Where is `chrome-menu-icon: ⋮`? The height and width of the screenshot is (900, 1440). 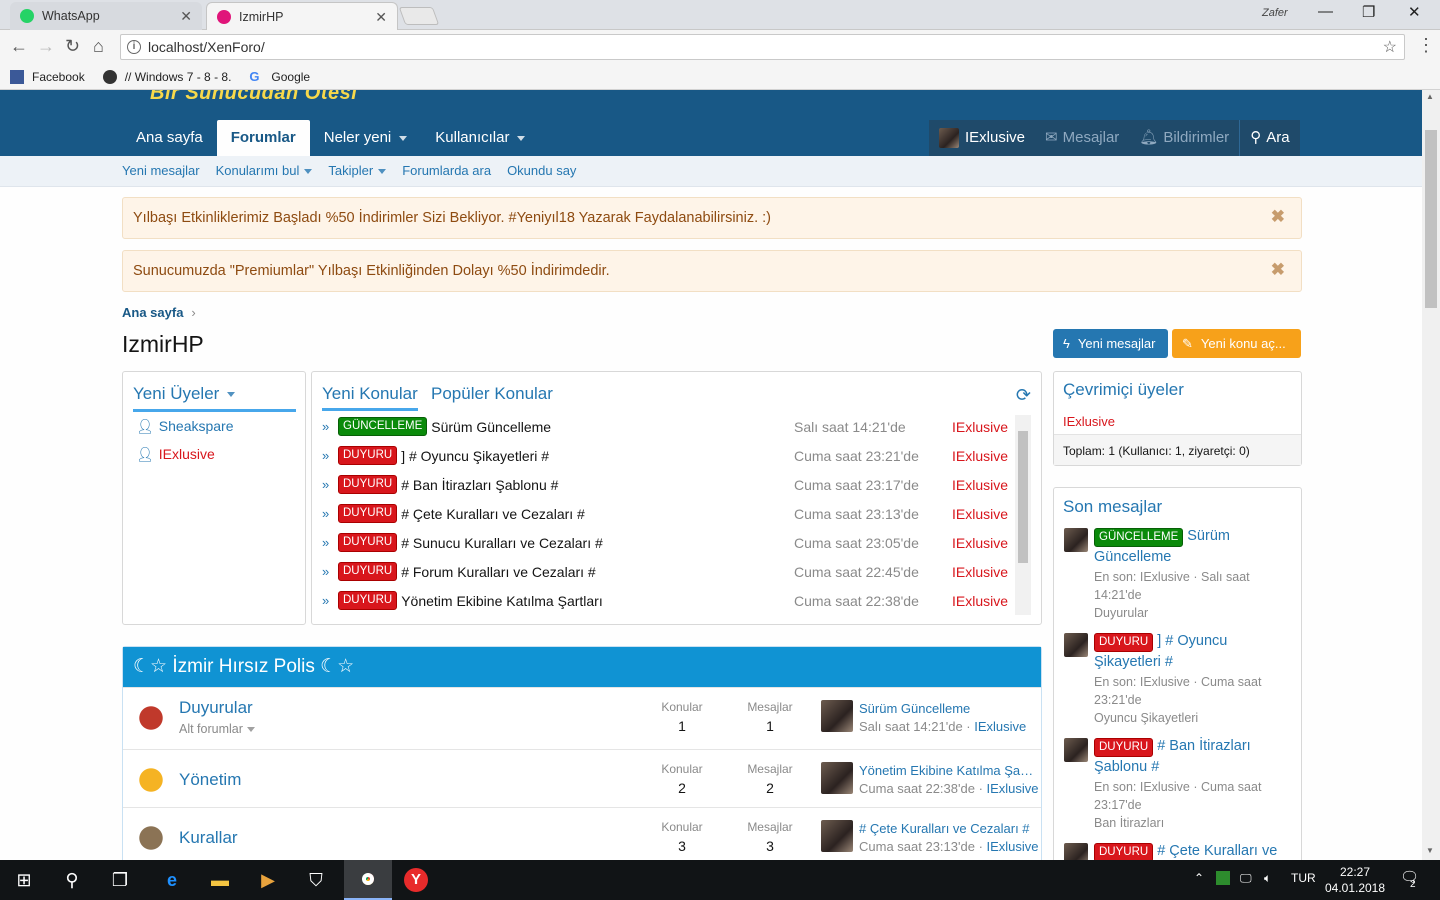
chrome-menu-icon: ⋮ is located at coordinates (1426, 45).